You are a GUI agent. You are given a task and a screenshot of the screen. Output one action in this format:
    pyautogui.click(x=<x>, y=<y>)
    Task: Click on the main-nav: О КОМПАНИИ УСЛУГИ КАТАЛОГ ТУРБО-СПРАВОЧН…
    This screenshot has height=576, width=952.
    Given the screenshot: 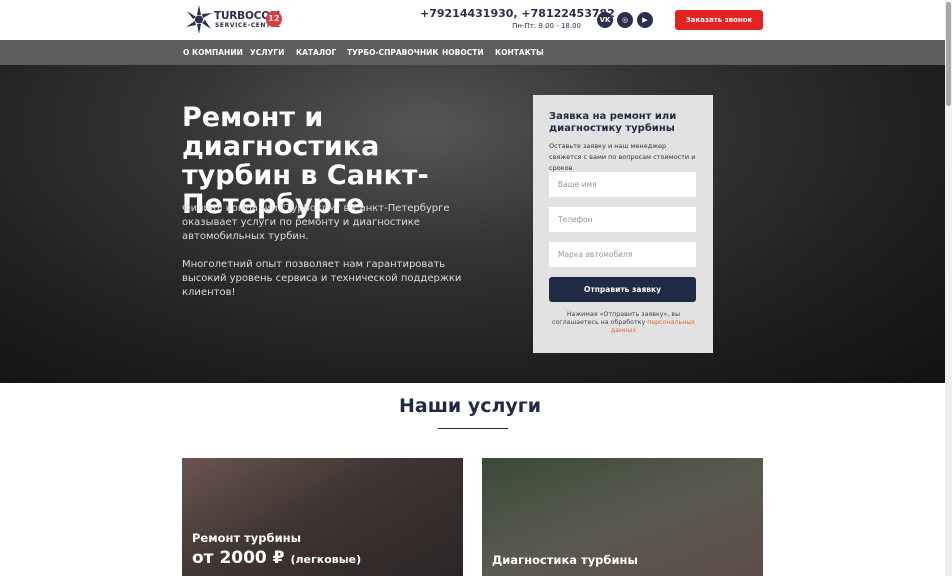 What is the action you would take?
    pyautogui.click(x=472, y=52)
    